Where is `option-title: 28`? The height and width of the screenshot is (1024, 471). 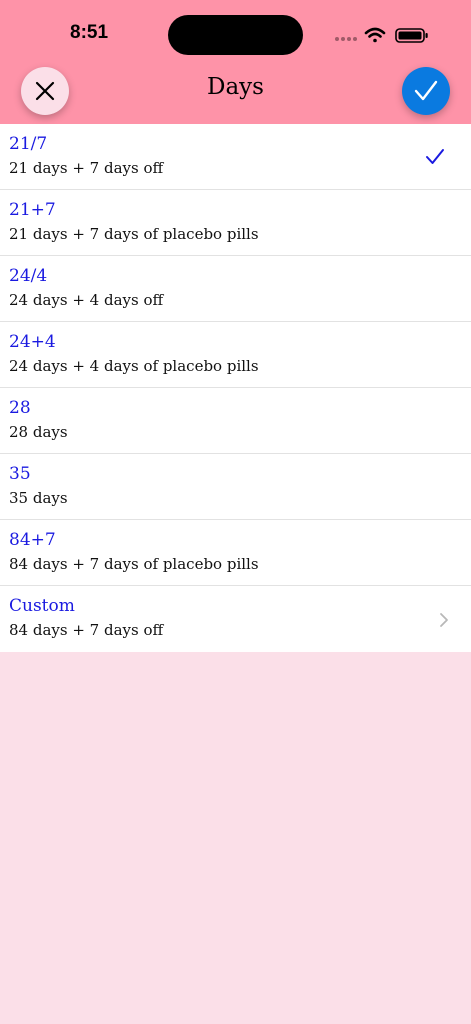 option-title: 28 is located at coordinates (20, 408).